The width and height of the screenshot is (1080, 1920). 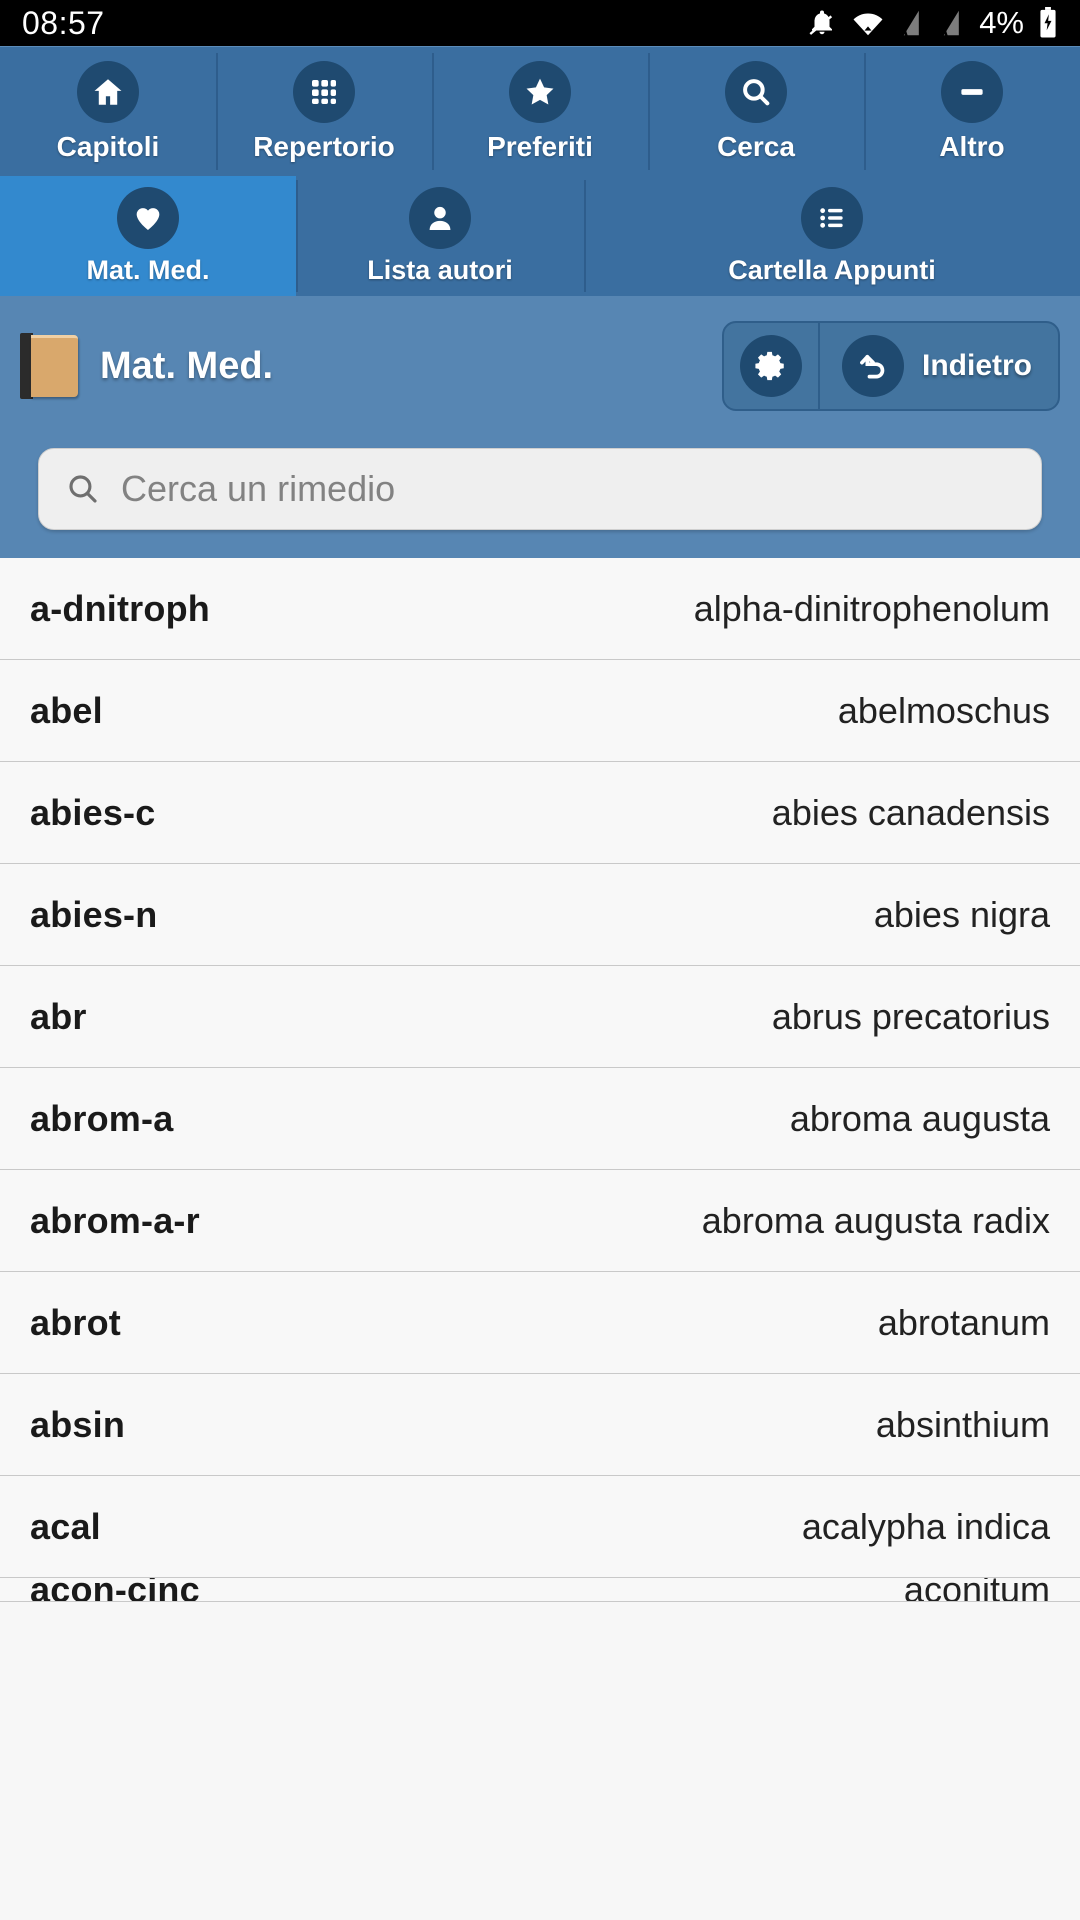 What do you see at coordinates (540, 1527) in the screenshot?
I see `table-row: acal acalypha indica` at bounding box center [540, 1527].